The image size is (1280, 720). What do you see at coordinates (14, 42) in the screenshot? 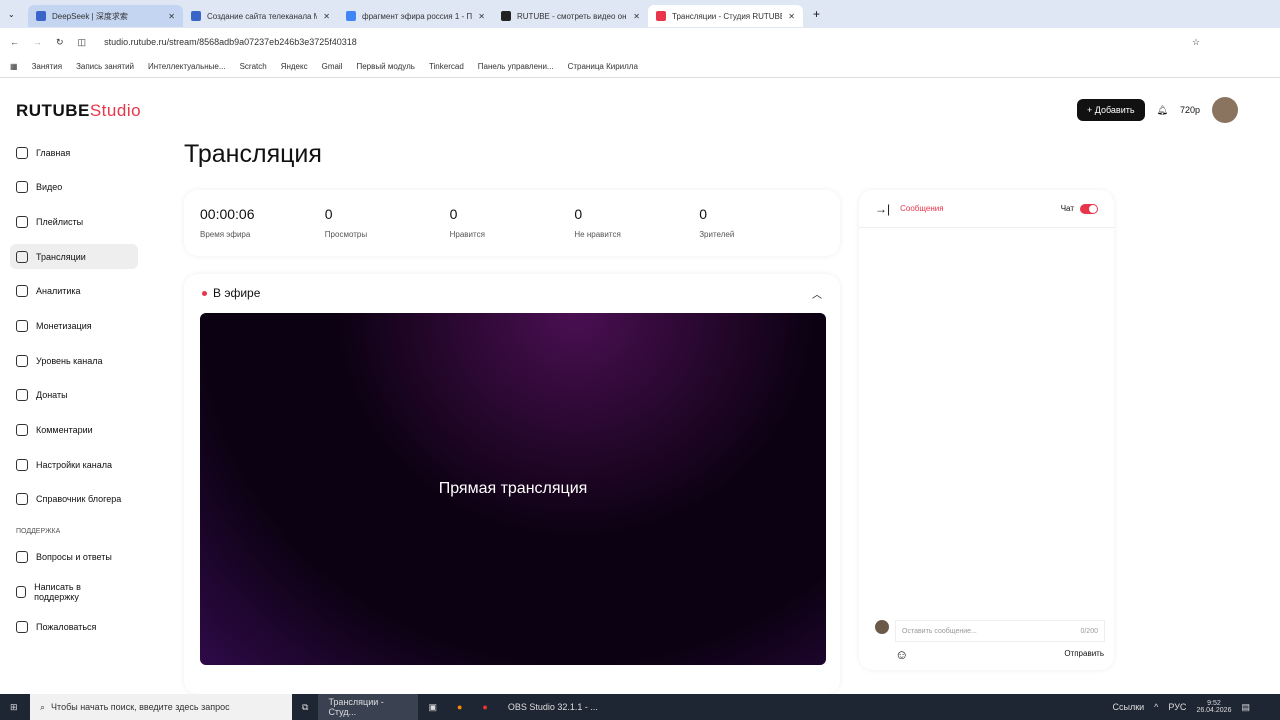
I see `back-icon: ←` at bounding box center [14, 42].